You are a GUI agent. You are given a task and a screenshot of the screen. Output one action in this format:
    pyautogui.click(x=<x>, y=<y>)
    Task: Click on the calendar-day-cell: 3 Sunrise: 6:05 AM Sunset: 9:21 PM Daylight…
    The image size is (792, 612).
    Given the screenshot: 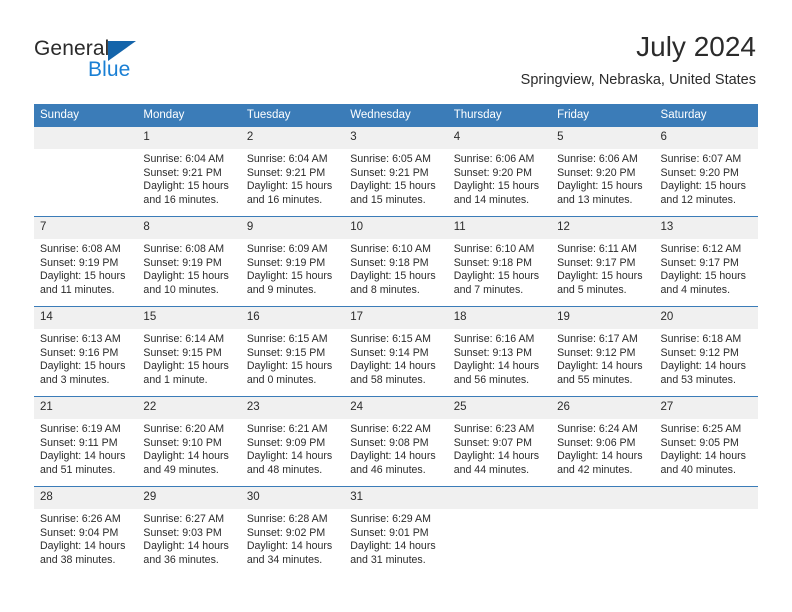 What is the action you would take?
    pyautogui.click(x=396, y=172)
    